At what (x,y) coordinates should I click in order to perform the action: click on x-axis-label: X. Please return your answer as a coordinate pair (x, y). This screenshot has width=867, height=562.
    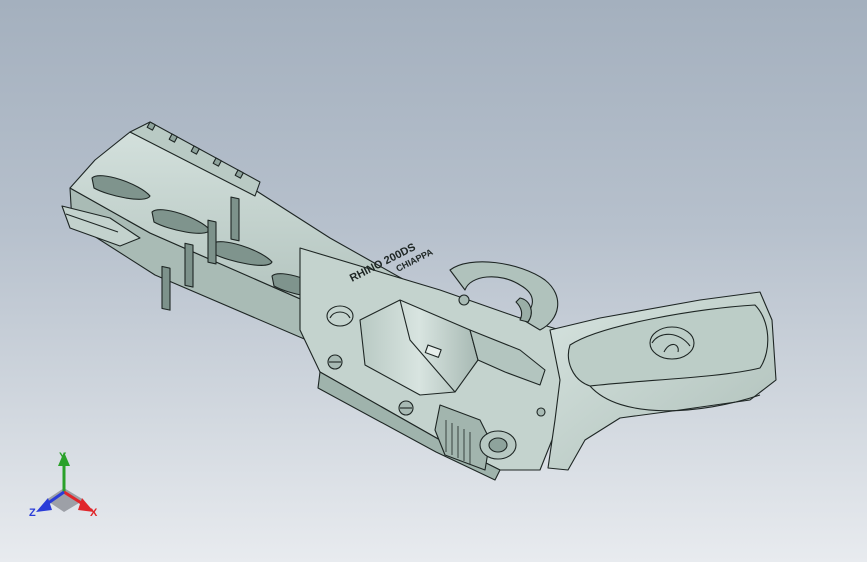
    Looking at the image, I should click on (94, 513).